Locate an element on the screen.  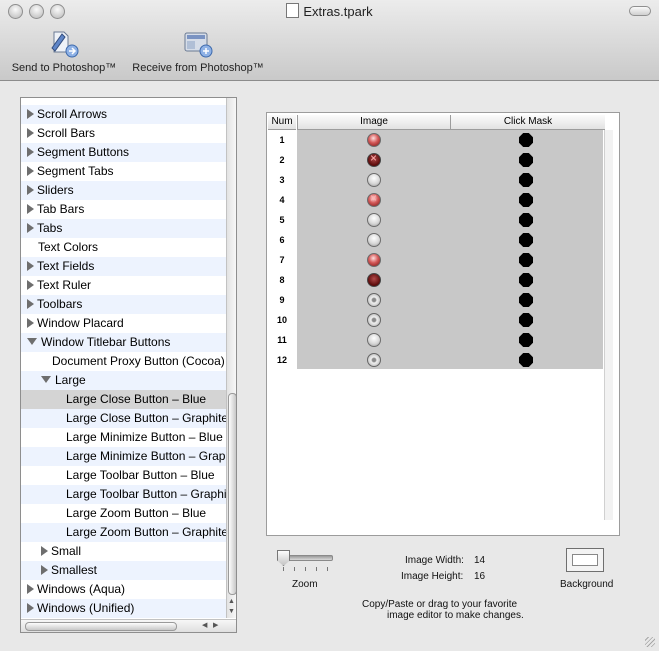
tree-item-label: Large Toolbar Button – Graphite is located at coordinates (151, 494).